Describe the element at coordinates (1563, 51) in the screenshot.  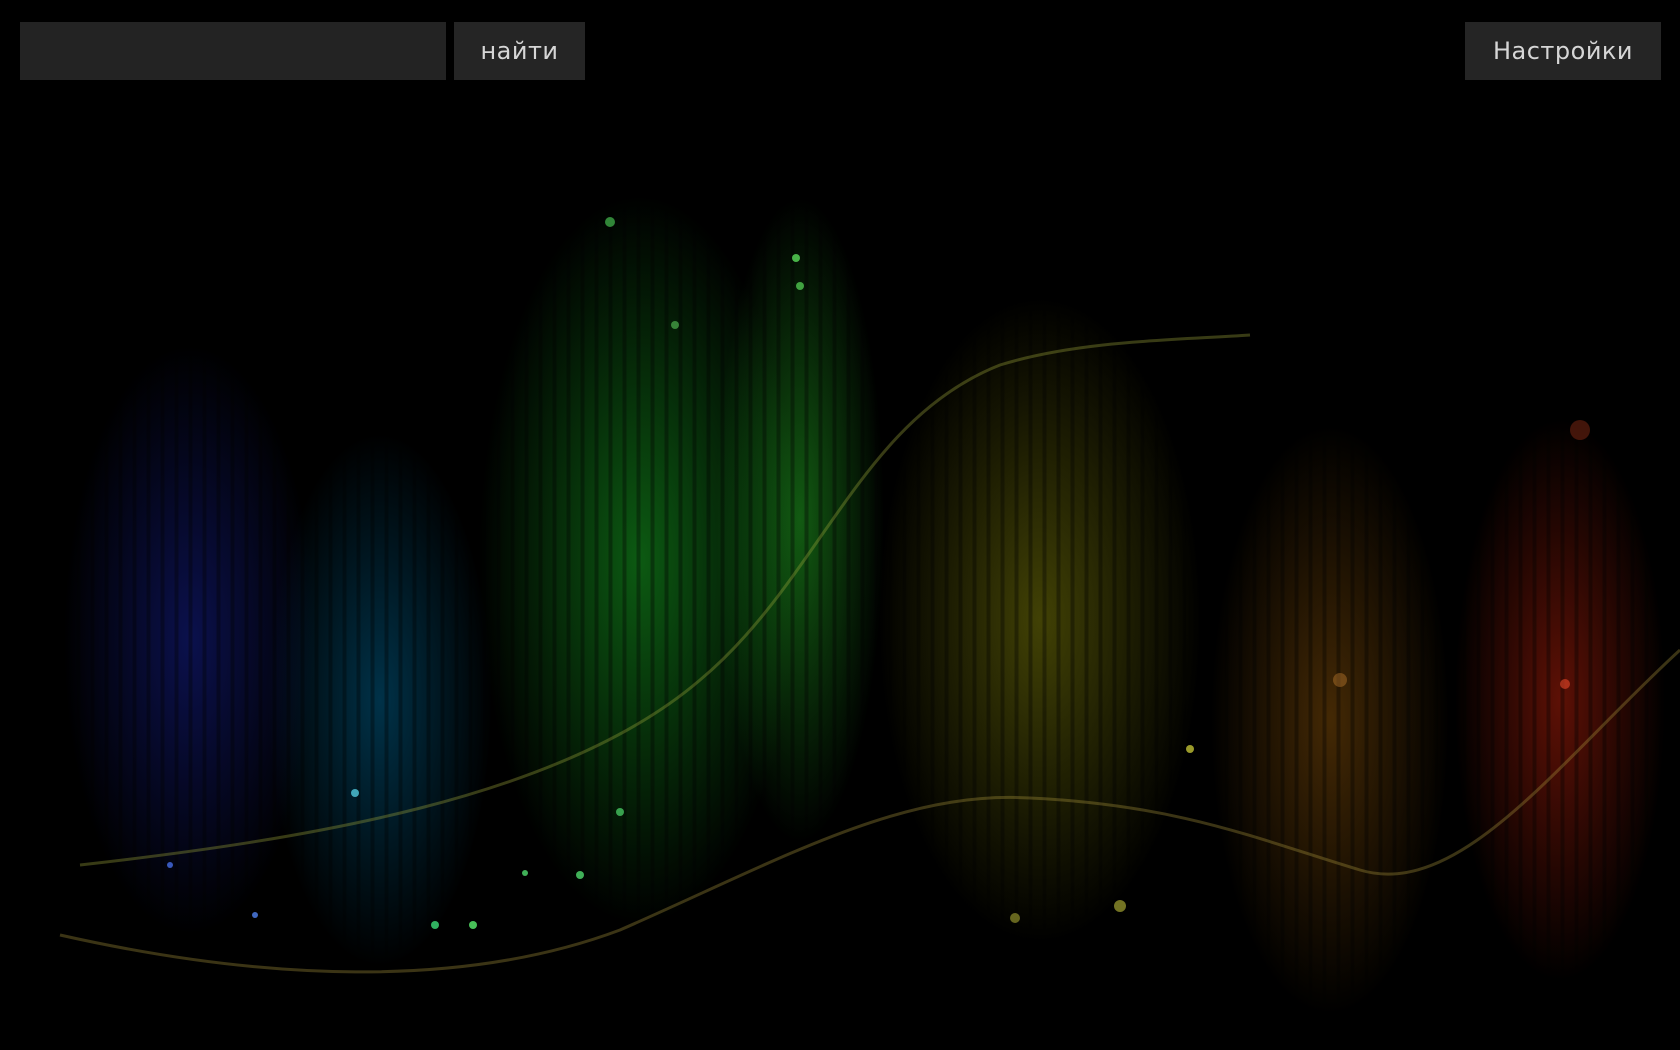
I see `settings-button: Настройки` at that location.